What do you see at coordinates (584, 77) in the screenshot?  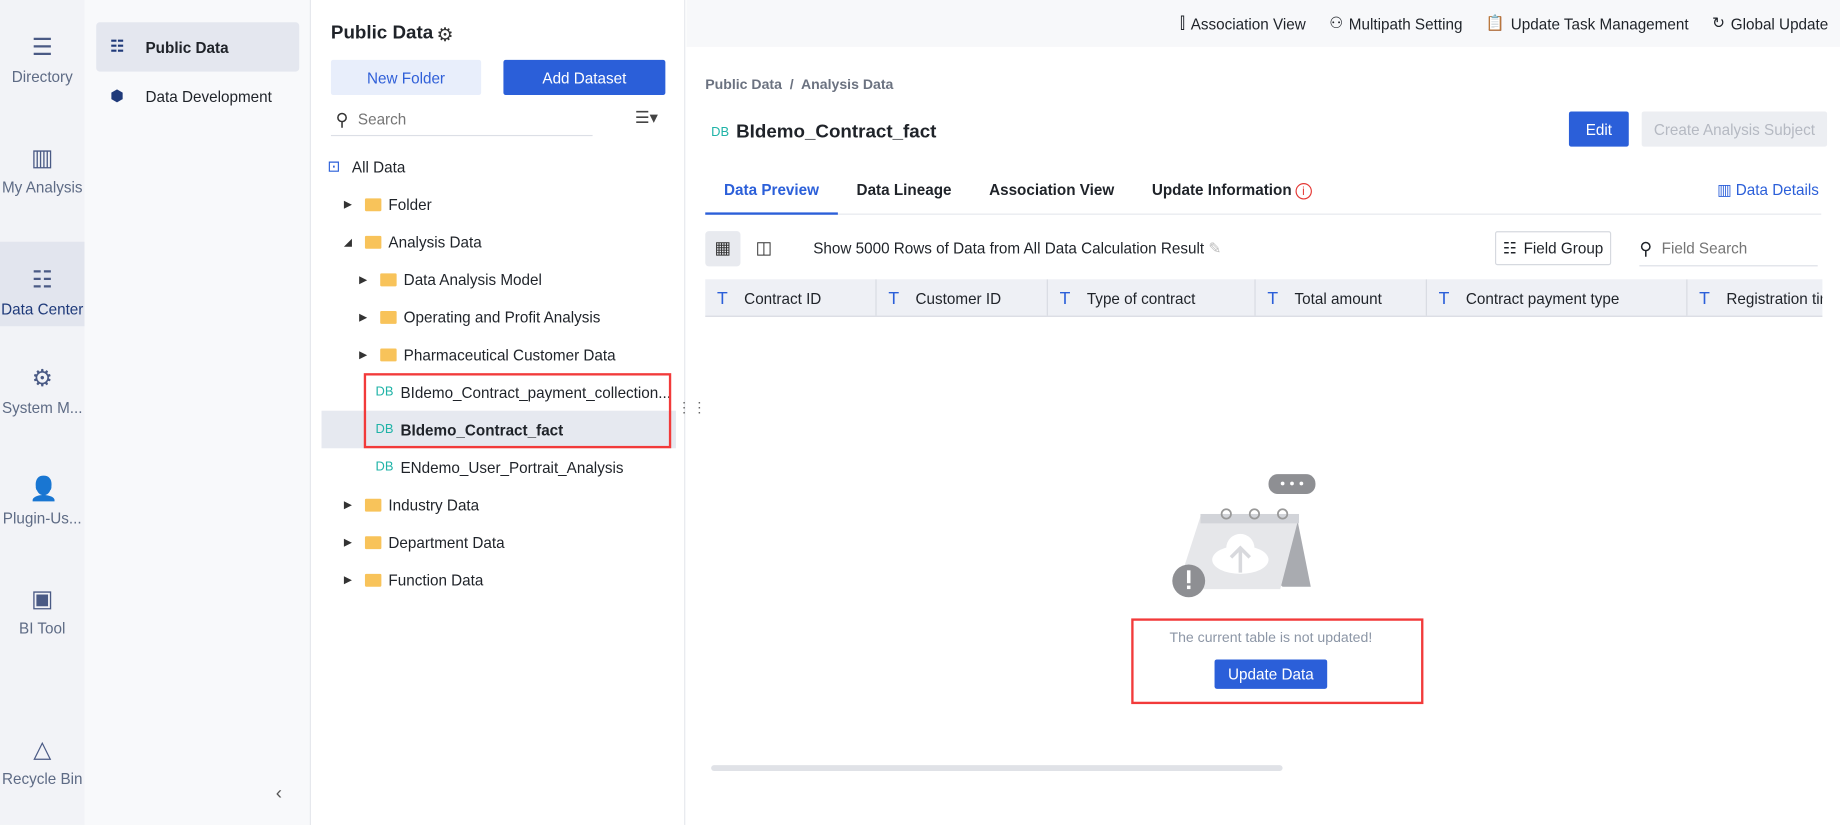 I see `add-dataset-button: Add Dataset` at bounding box center [584, 77].